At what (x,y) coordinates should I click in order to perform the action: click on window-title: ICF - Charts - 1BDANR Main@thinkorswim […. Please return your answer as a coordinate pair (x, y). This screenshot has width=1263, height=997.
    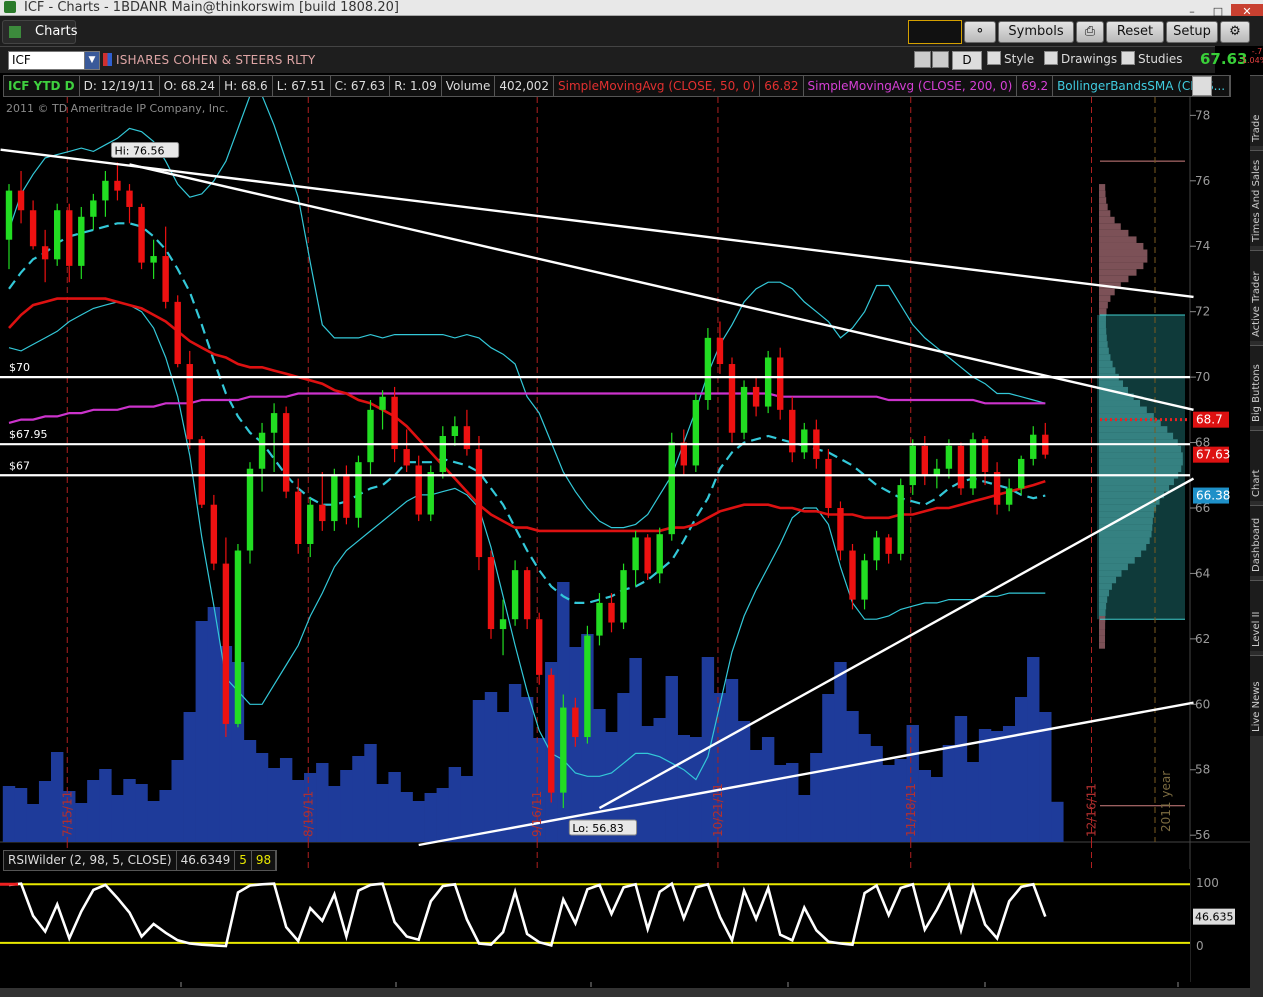
    Looking at the image, I should click on (211, 7).